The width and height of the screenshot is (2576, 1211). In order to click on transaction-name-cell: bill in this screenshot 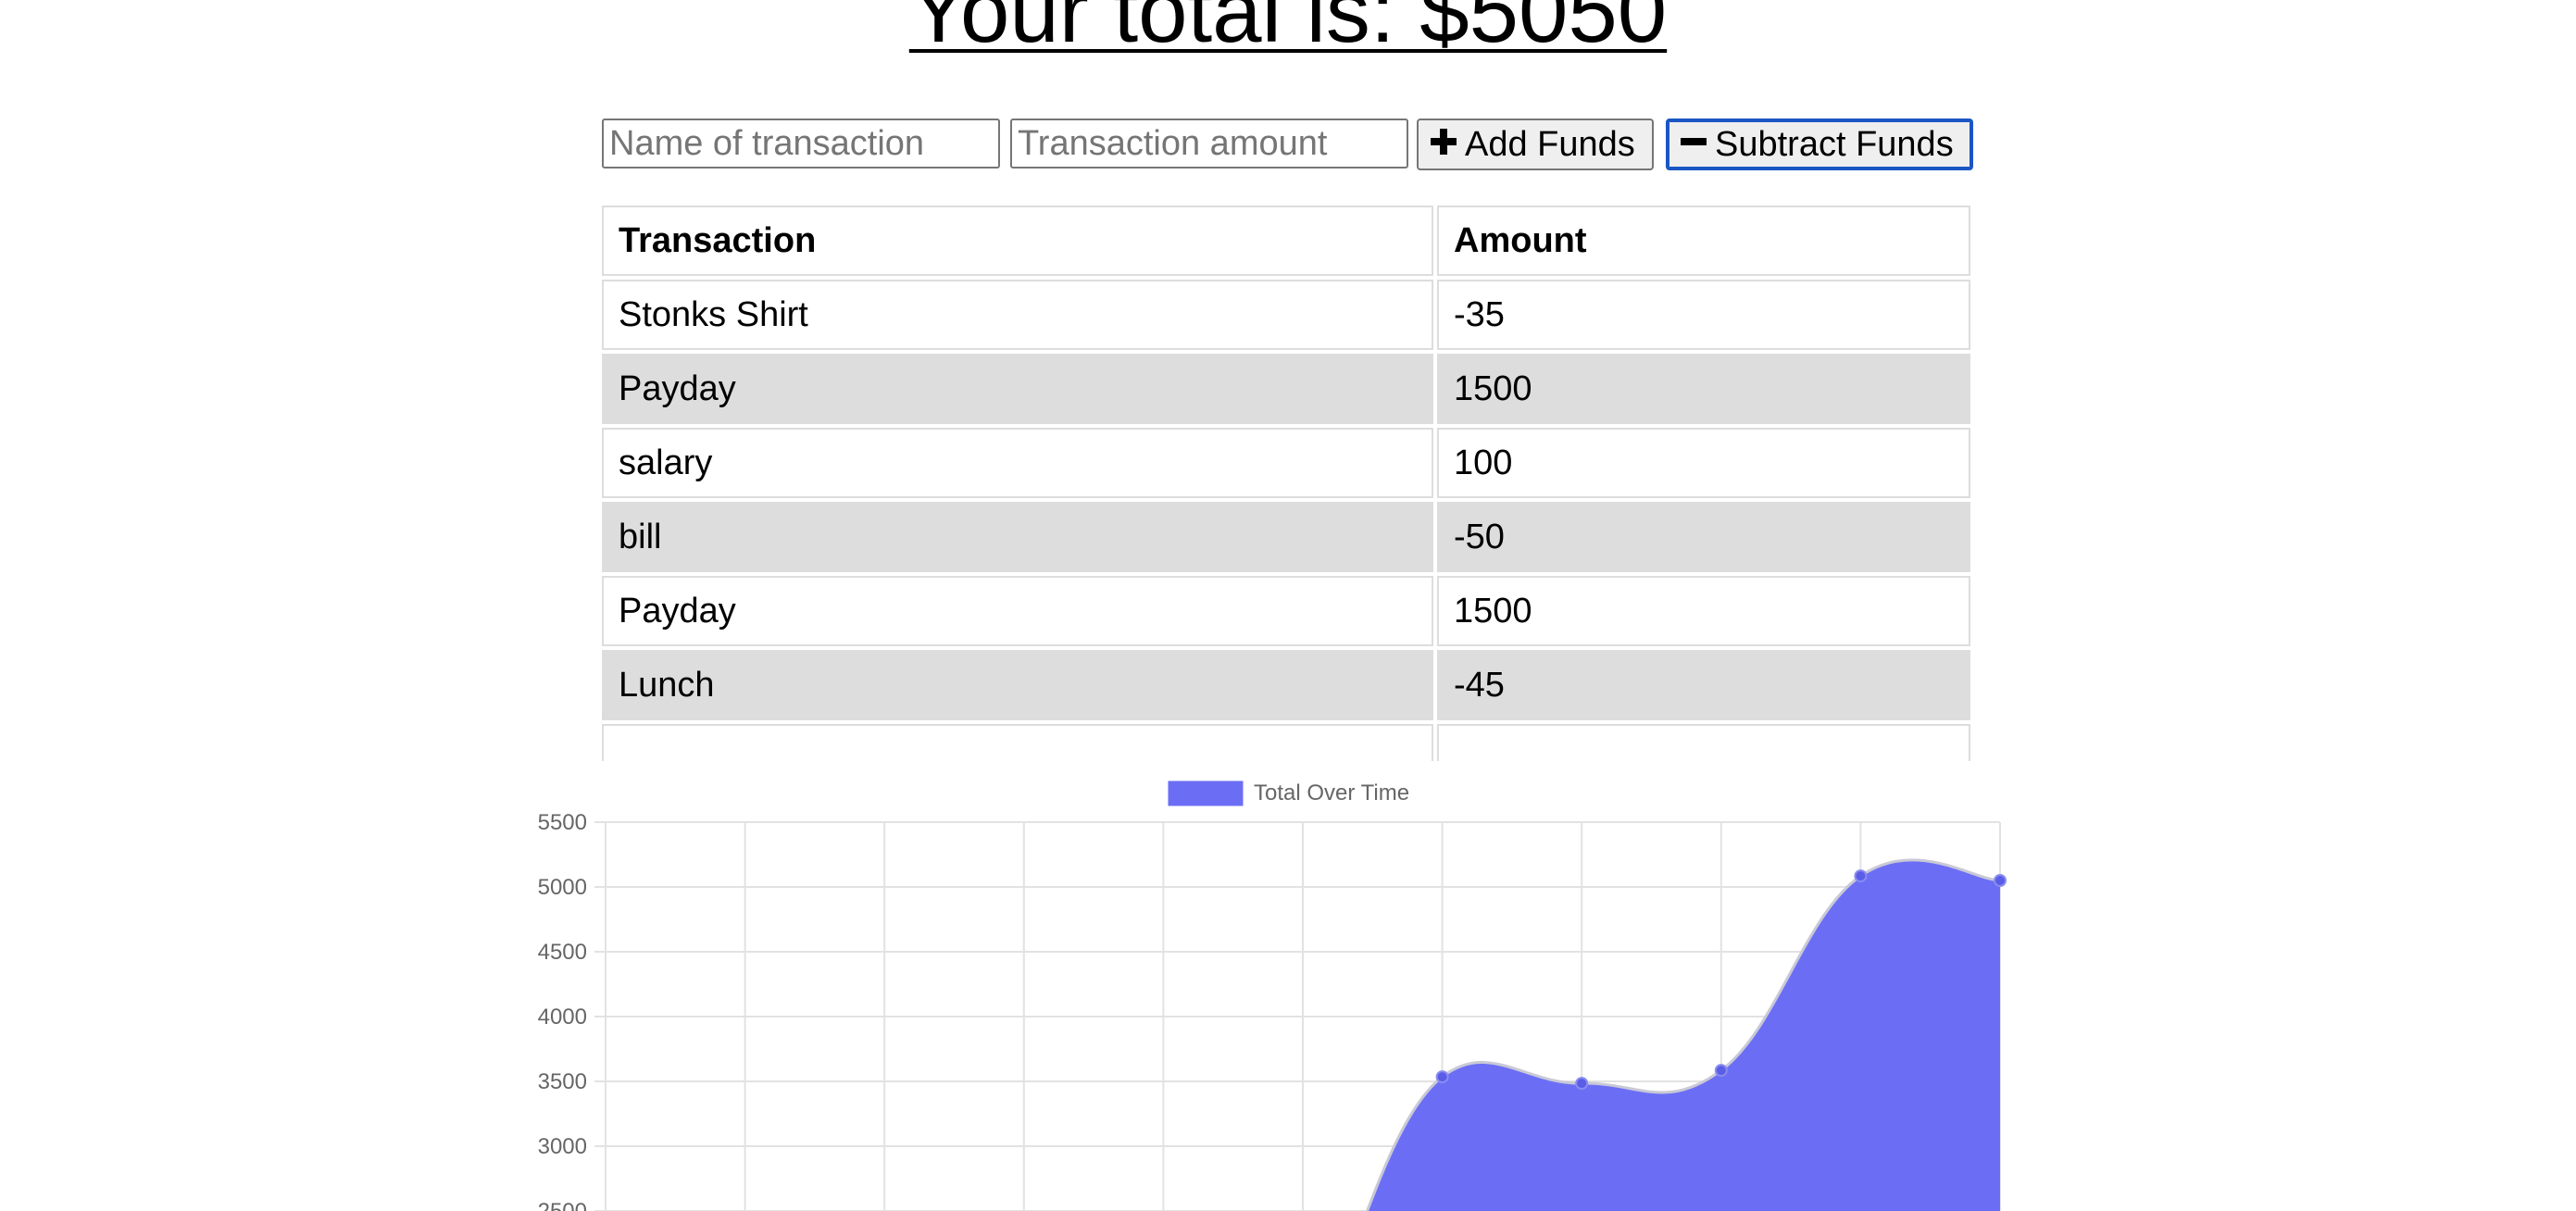, I will do `click(1018, 537)`.